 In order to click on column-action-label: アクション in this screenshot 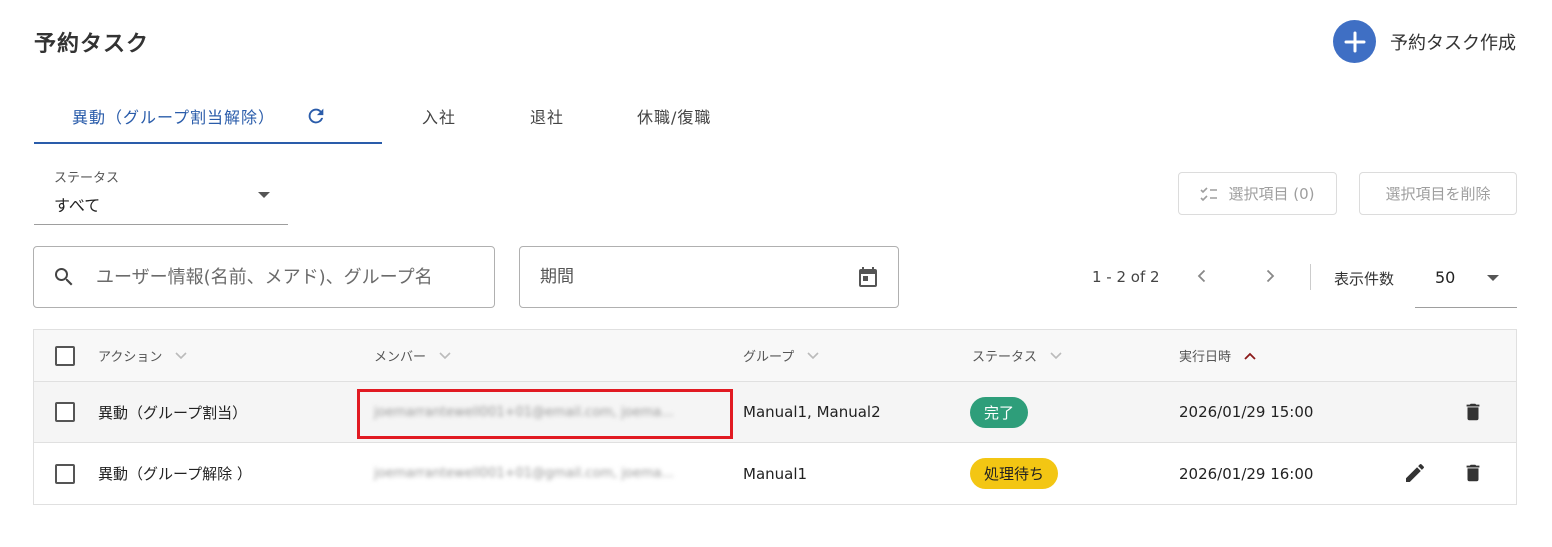, I will do `click(130, 357)`.